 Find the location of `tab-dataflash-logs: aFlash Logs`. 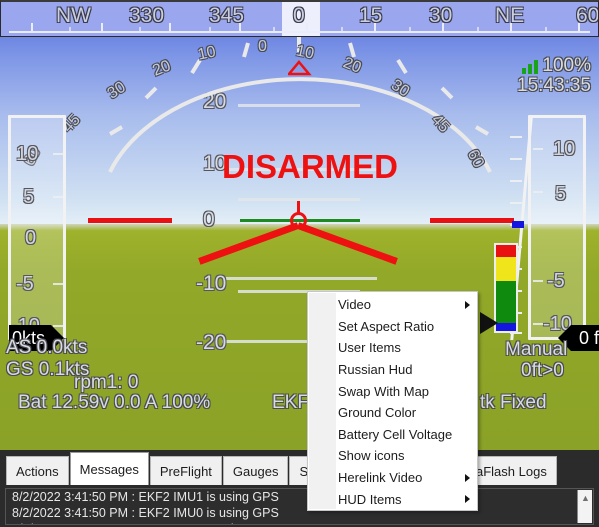

tab-dataflash-logs: aFlash Logs is located at coordinates (511, 470).